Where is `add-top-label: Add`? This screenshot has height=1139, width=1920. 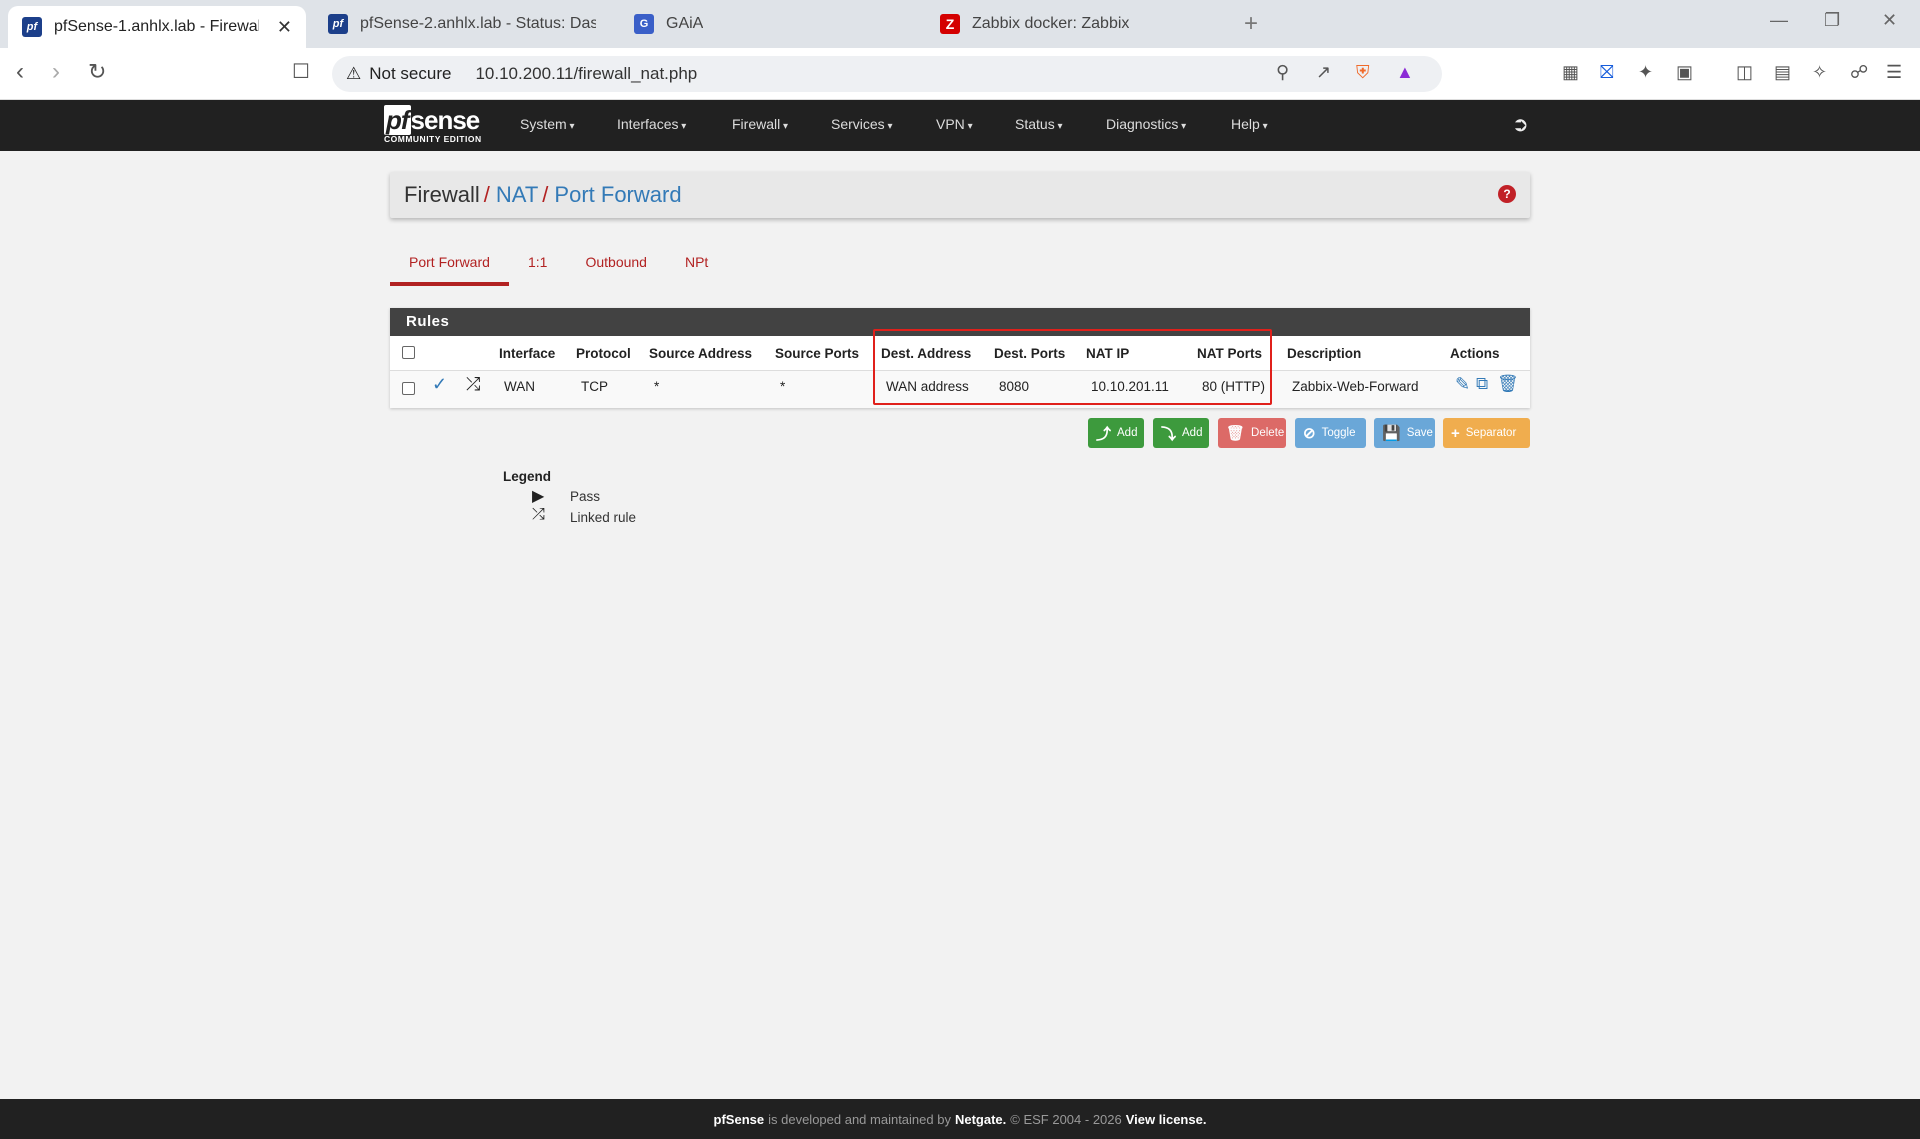
add-top-label: Add is located at coordinates (1127, 433).